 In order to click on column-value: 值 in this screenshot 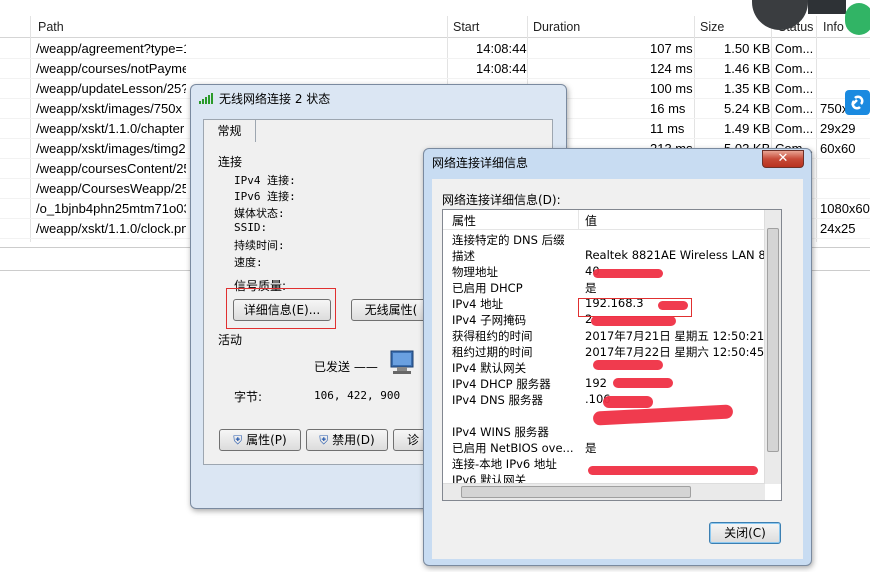, I will do `click(591, 220)`.